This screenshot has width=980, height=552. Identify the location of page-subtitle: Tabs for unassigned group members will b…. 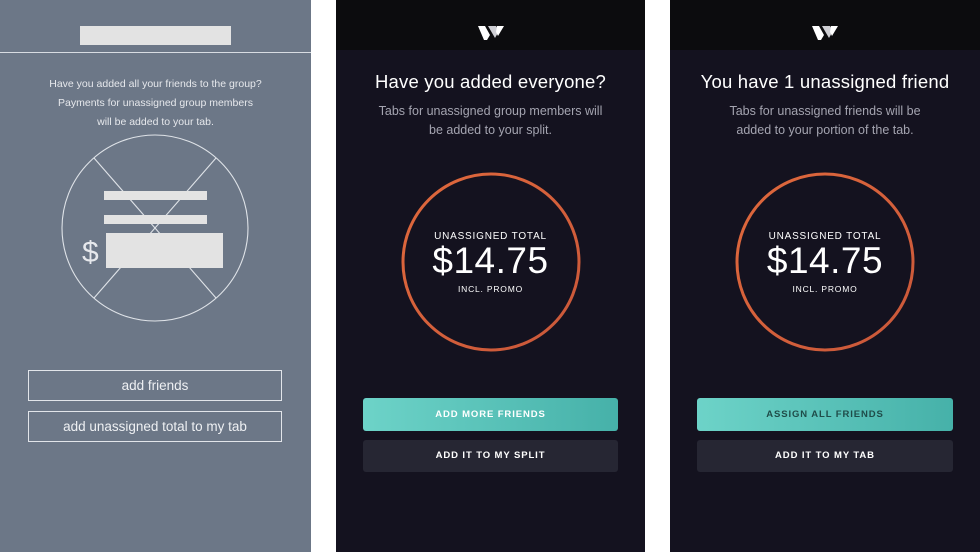
(490, 121).